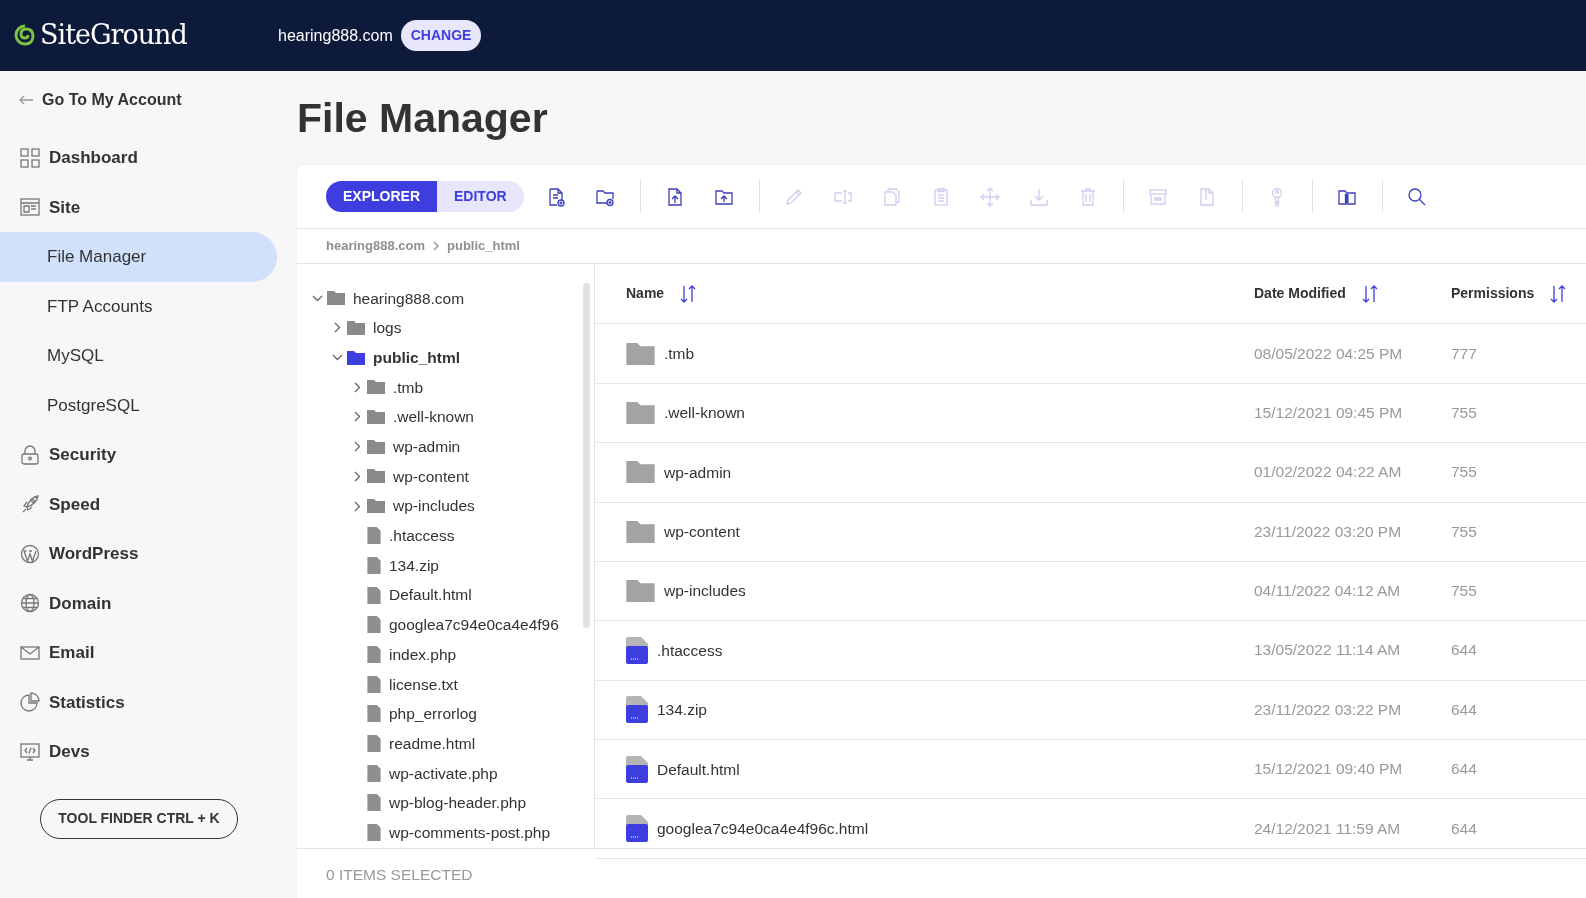  I want to click on file-name: googlea7c94e0ca4e4f96c.html, so click(763, 829).